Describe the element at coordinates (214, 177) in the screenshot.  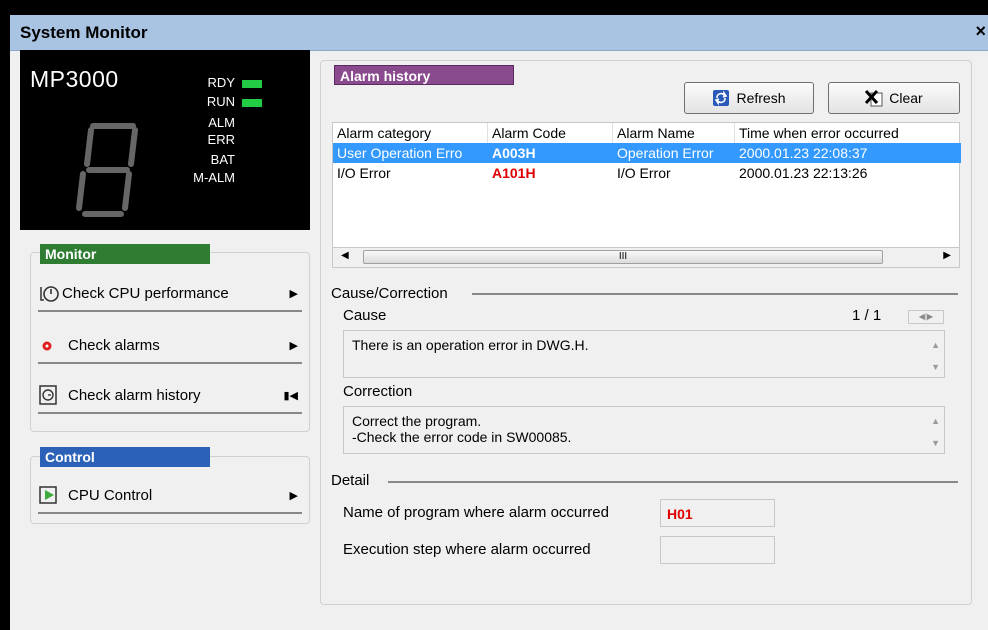
I see `led-label-m-alm: M-ALM` at that location.